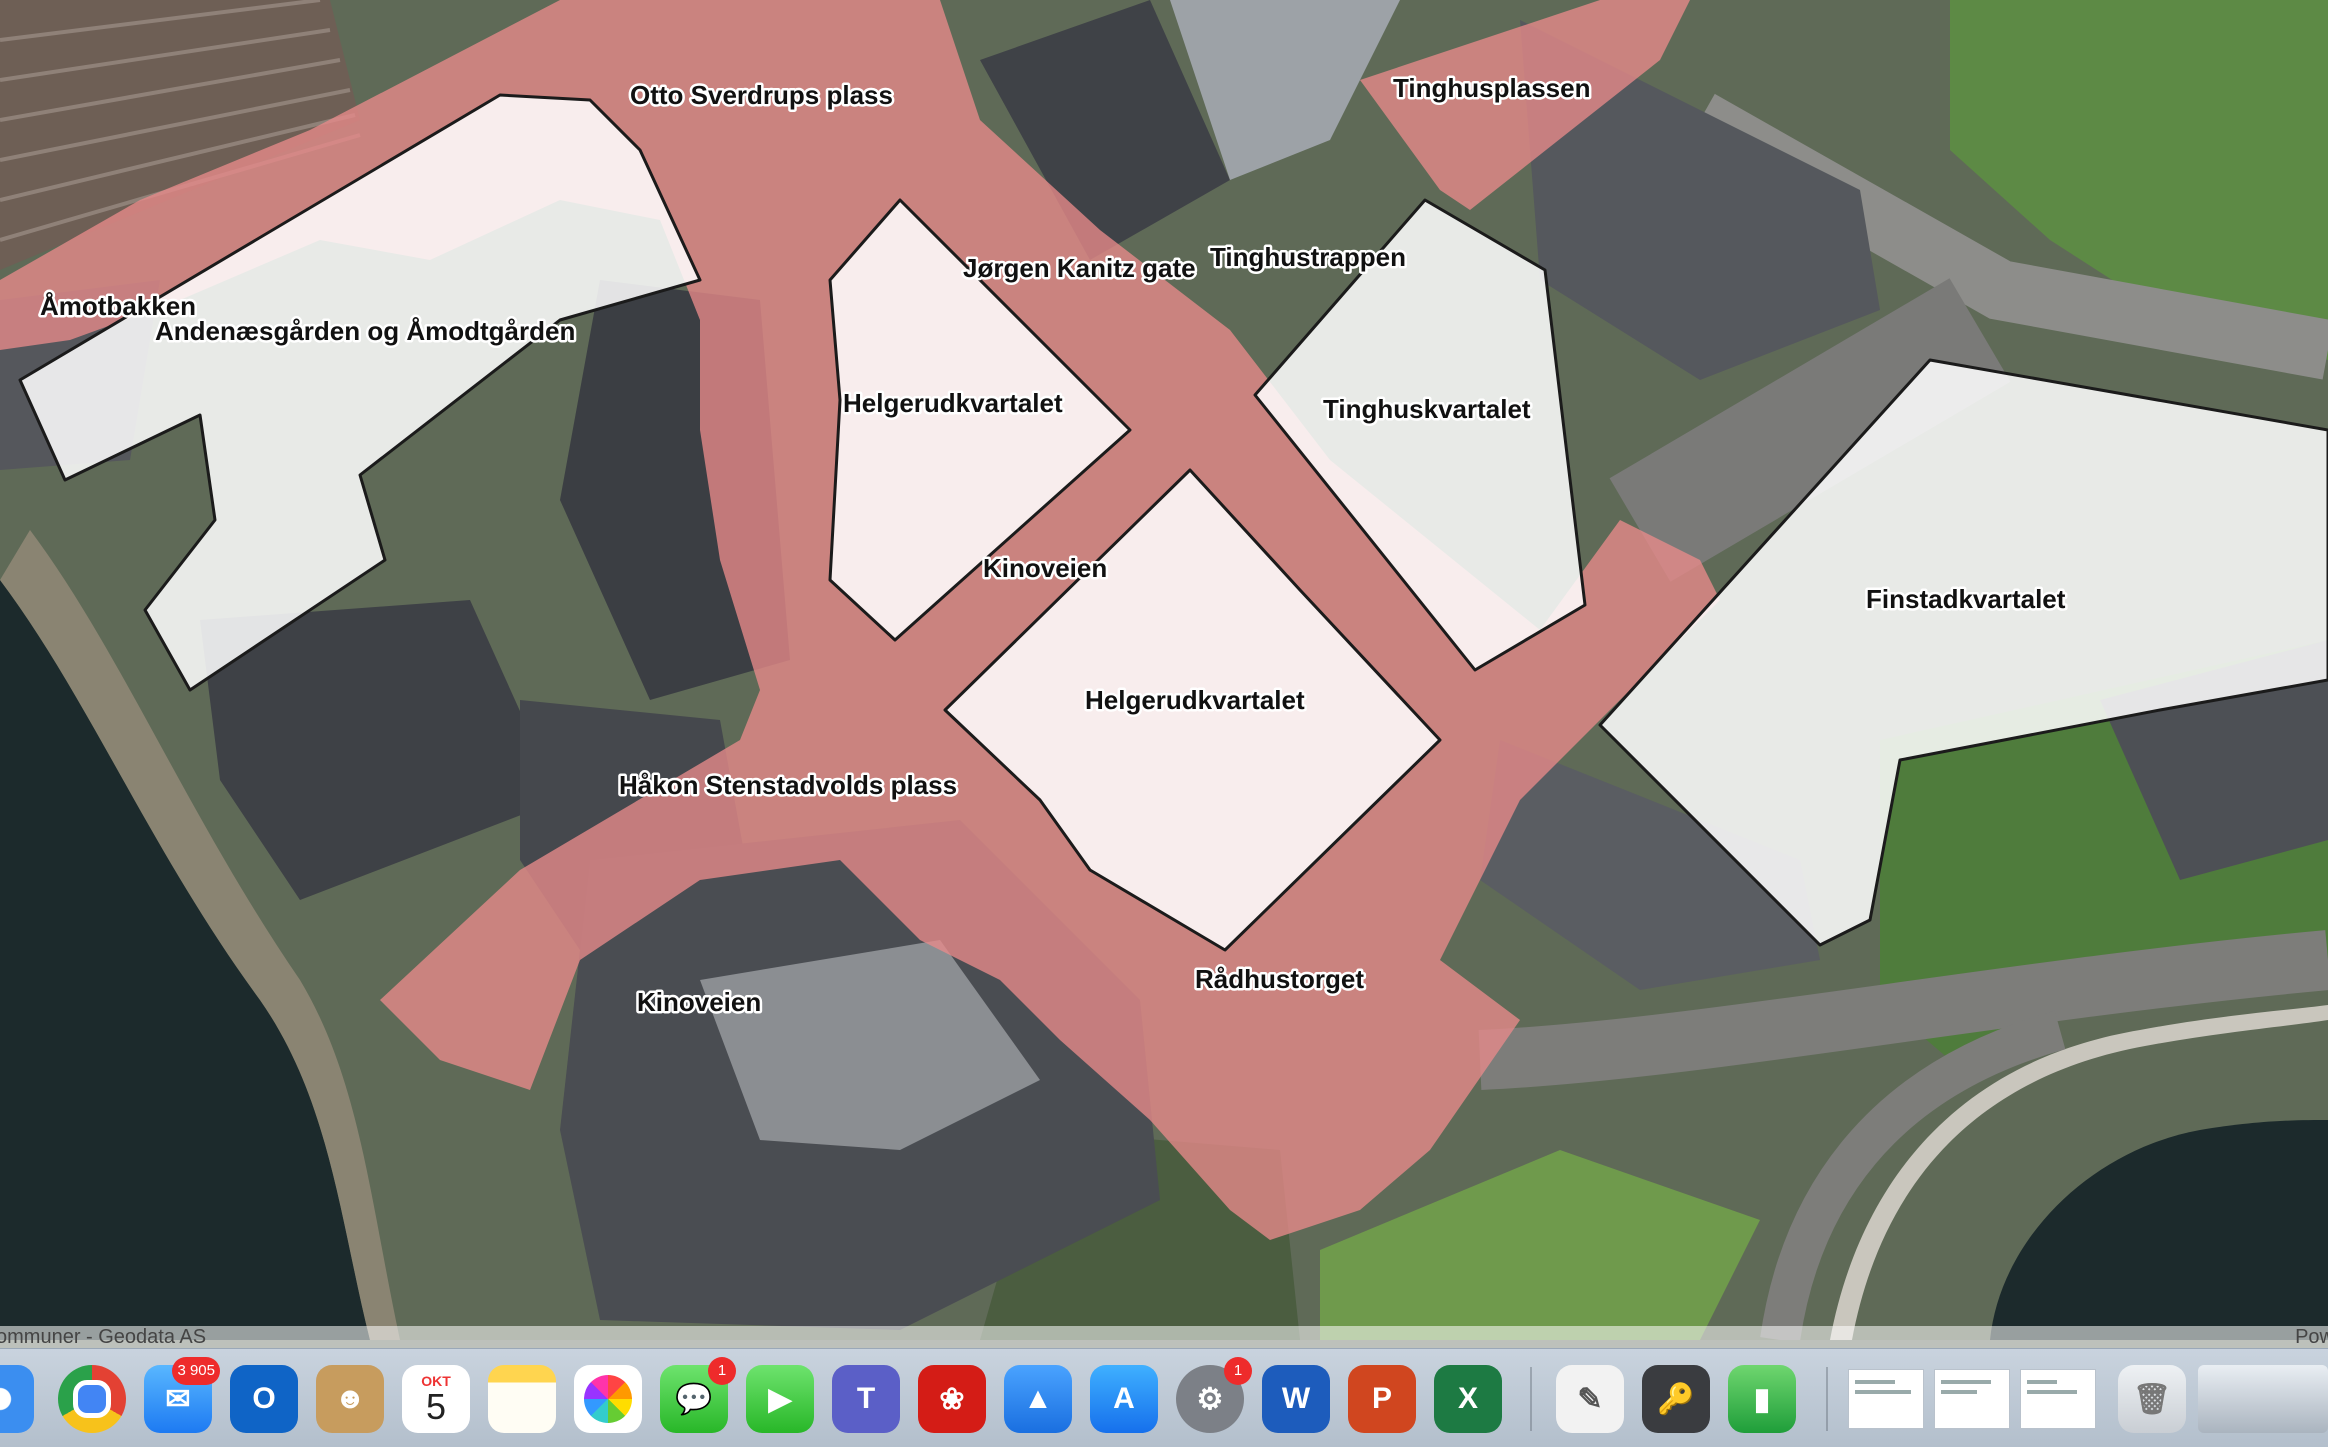 The image size is (2328, 1447). Describe the element at coordinates (522, 1399) in the screenshot. I see `notes-icon` at that location.